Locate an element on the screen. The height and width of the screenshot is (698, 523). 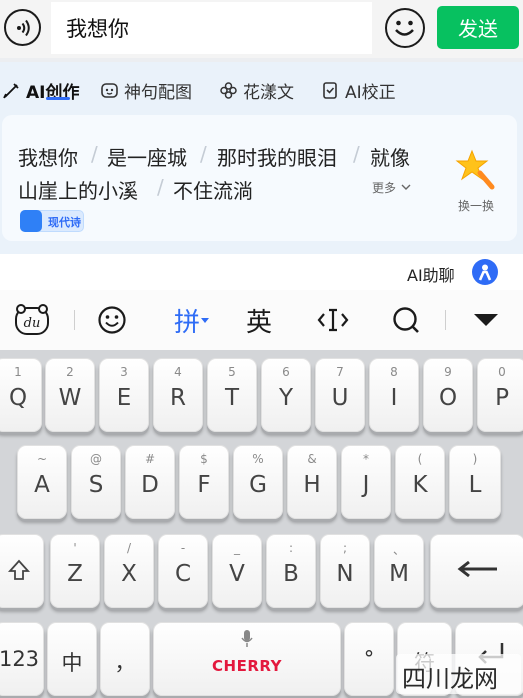
key-sub-label: ) is located at coordinates (475, 459).